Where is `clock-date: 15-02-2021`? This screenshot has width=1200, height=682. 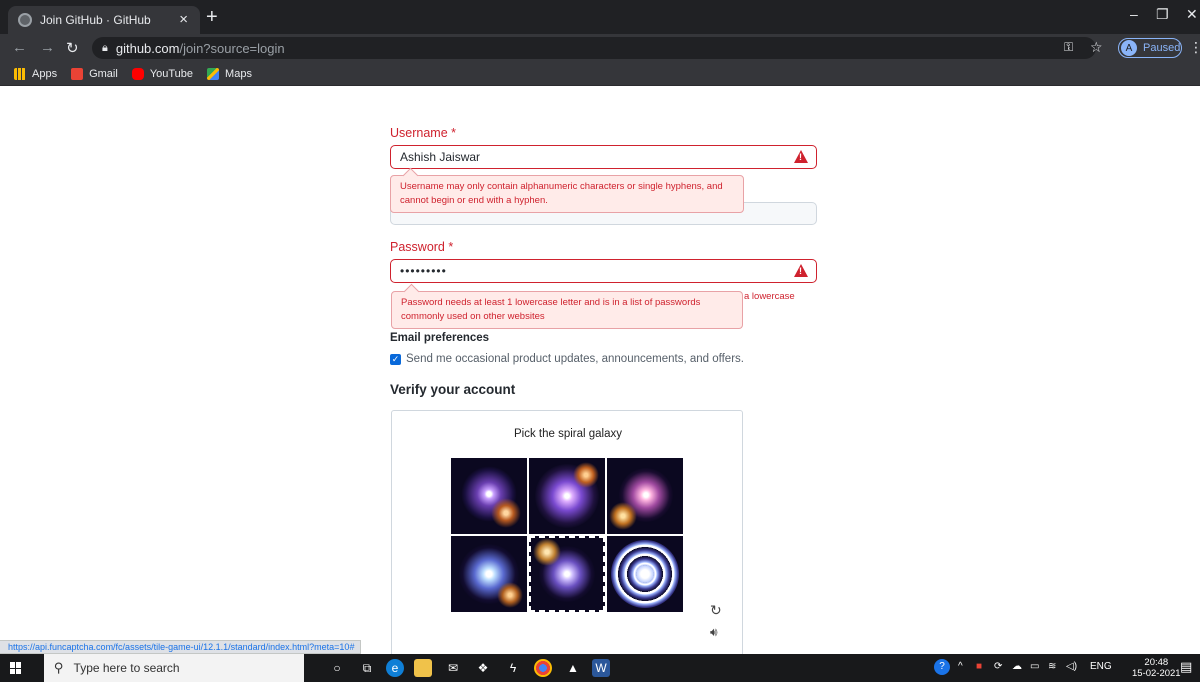 clock-date: 15-02-2021 is located at coordinates (1156, 673).